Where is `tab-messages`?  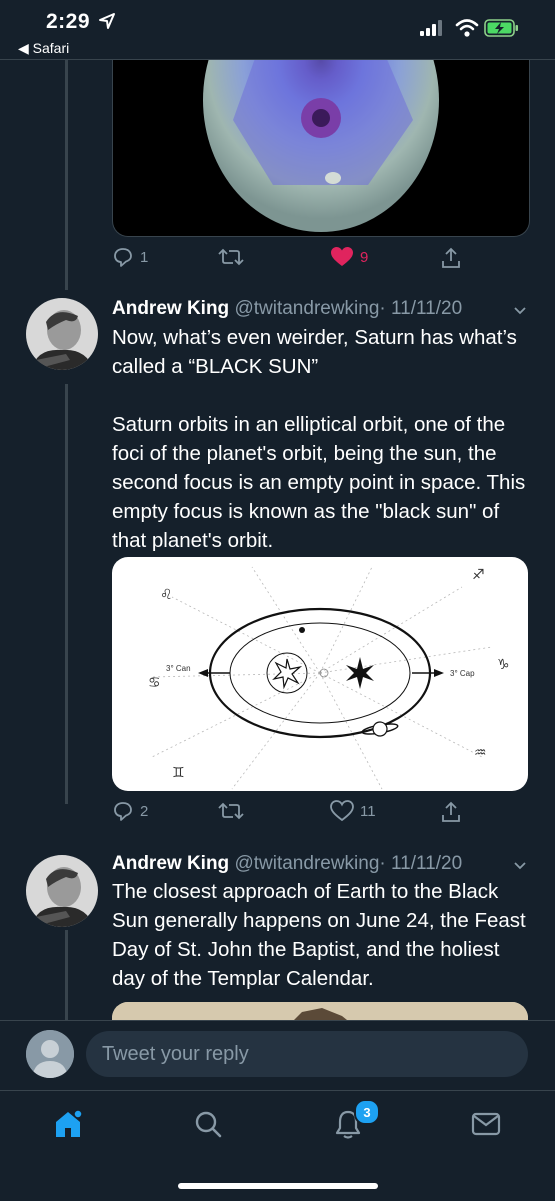 tab-messages is located at coordinates (486, 1124).